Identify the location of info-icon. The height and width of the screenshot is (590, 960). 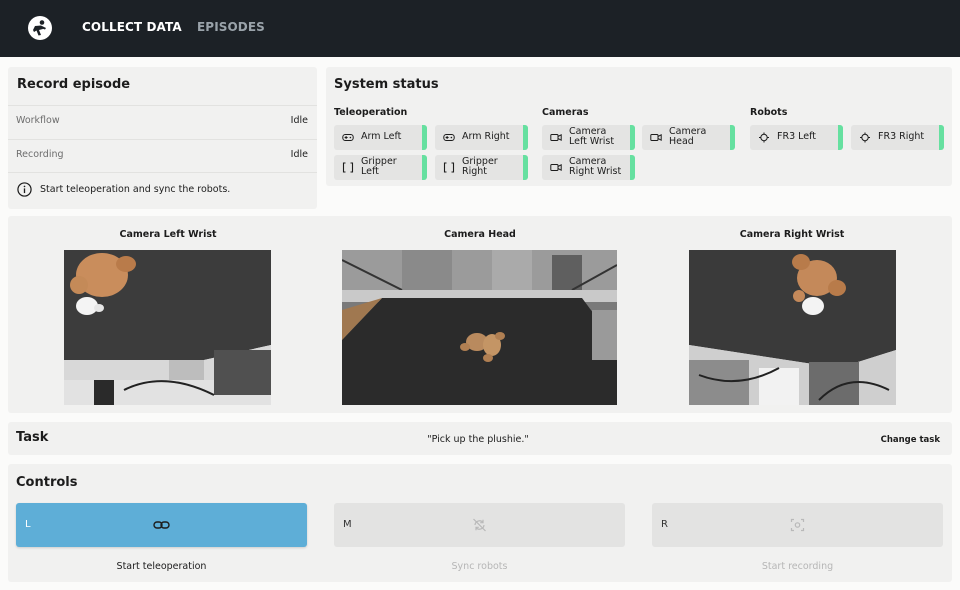
(24, 189).